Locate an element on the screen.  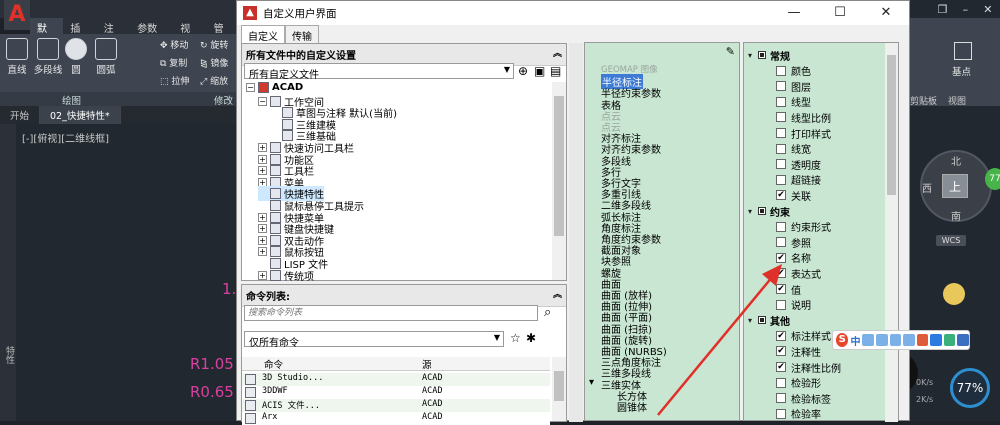
clipboard-panel-title: 剪贴板 is located at coordinates (923, 100).